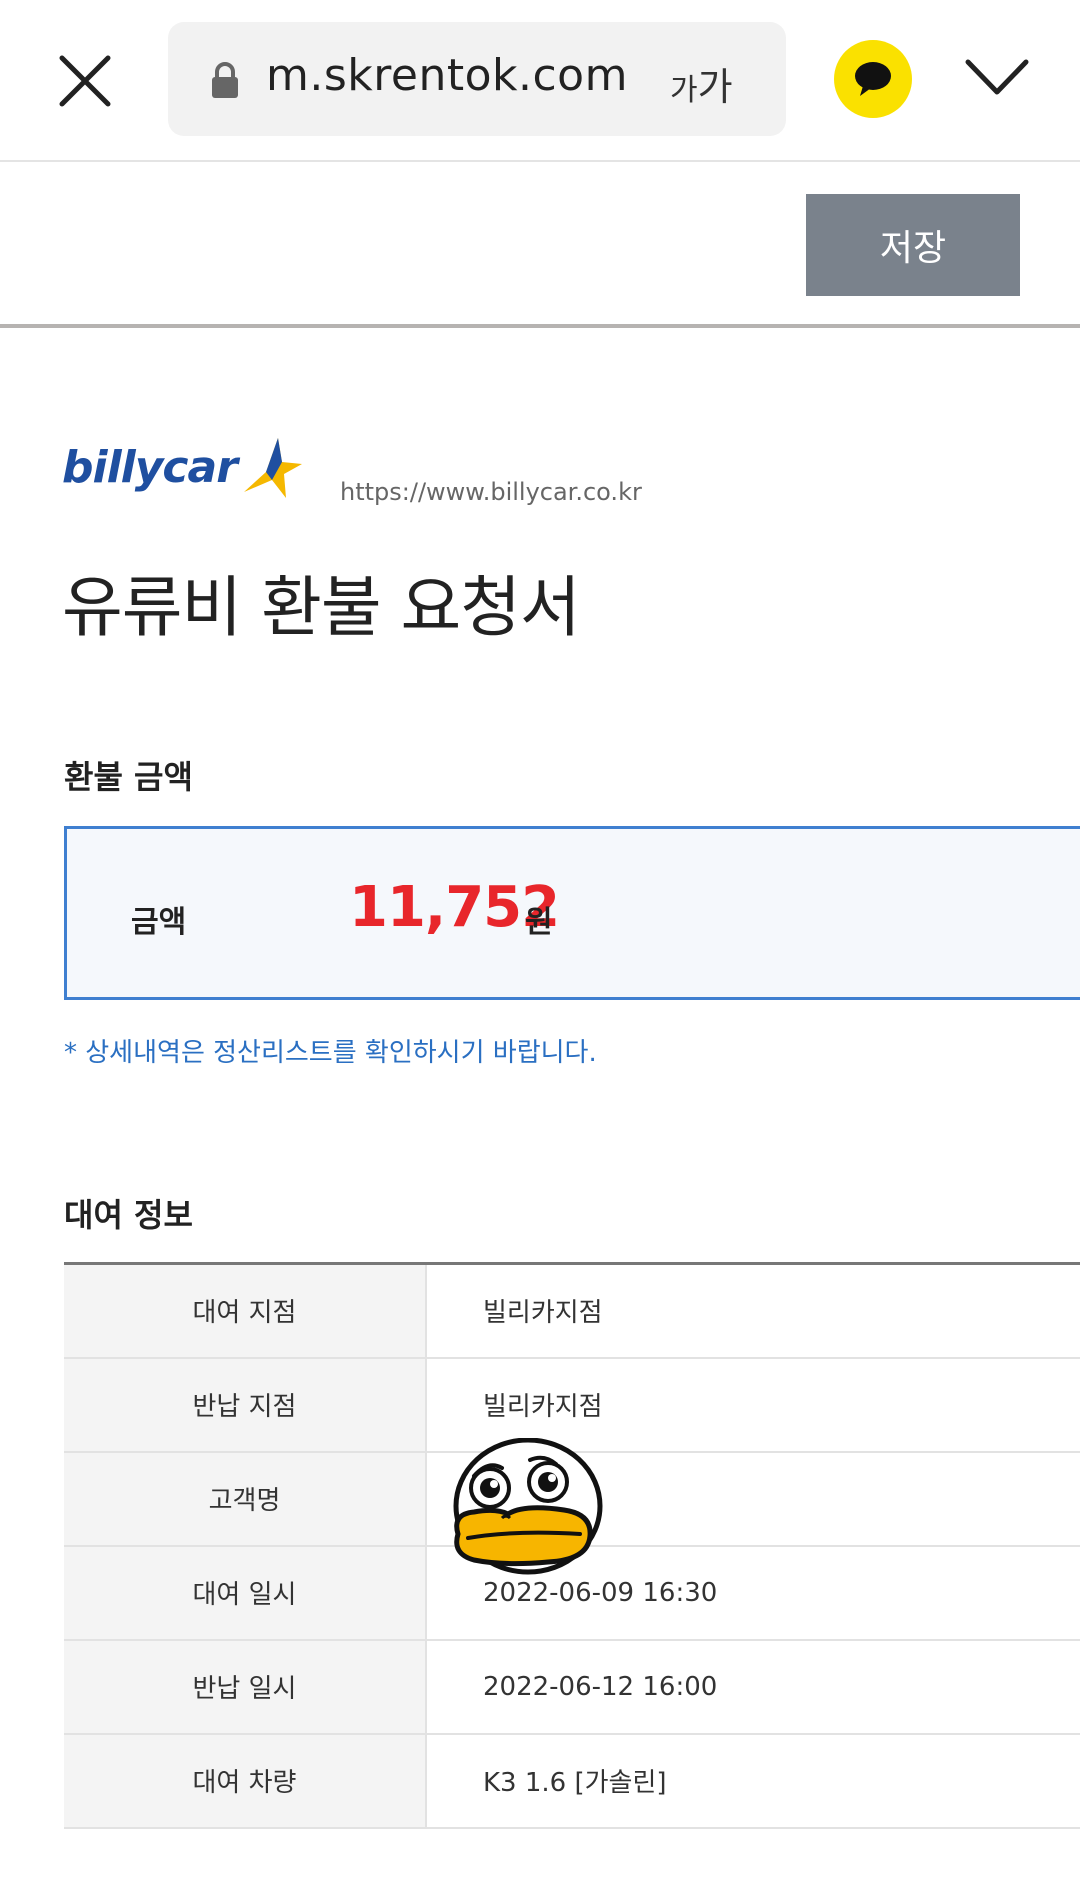  Describe the element at coordinates (245, 1592) in the screenshot. I see `row-label: 대여 일시` at that location.